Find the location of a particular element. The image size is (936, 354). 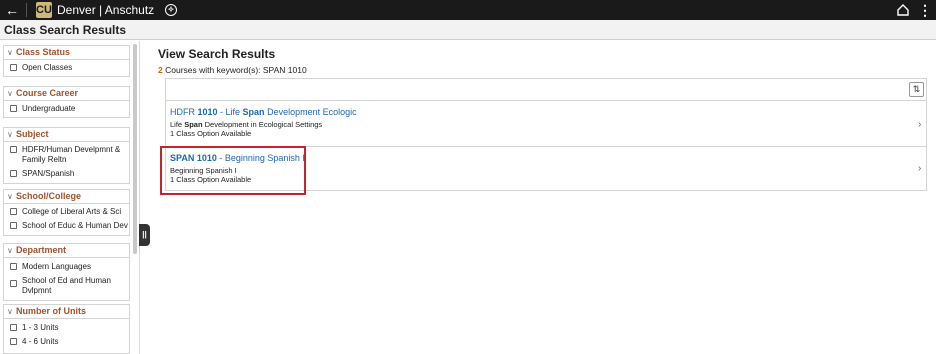

filter-group-number-of-units: ∨ Number of Units 1 - 3 Units 4 - 6 Units is located at coordinates (66, 329).